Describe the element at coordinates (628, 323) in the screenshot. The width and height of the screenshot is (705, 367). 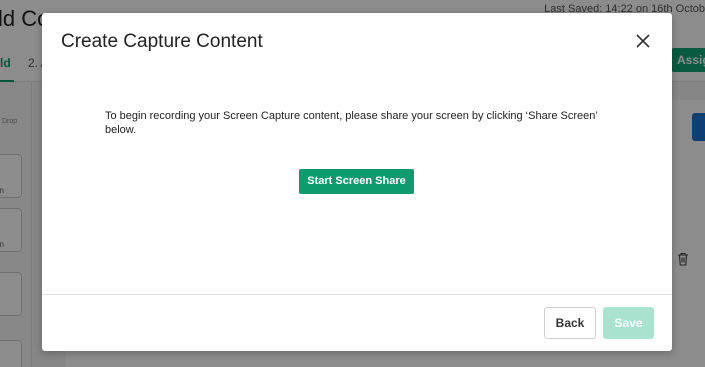
I see `save-button: Save` at that location.